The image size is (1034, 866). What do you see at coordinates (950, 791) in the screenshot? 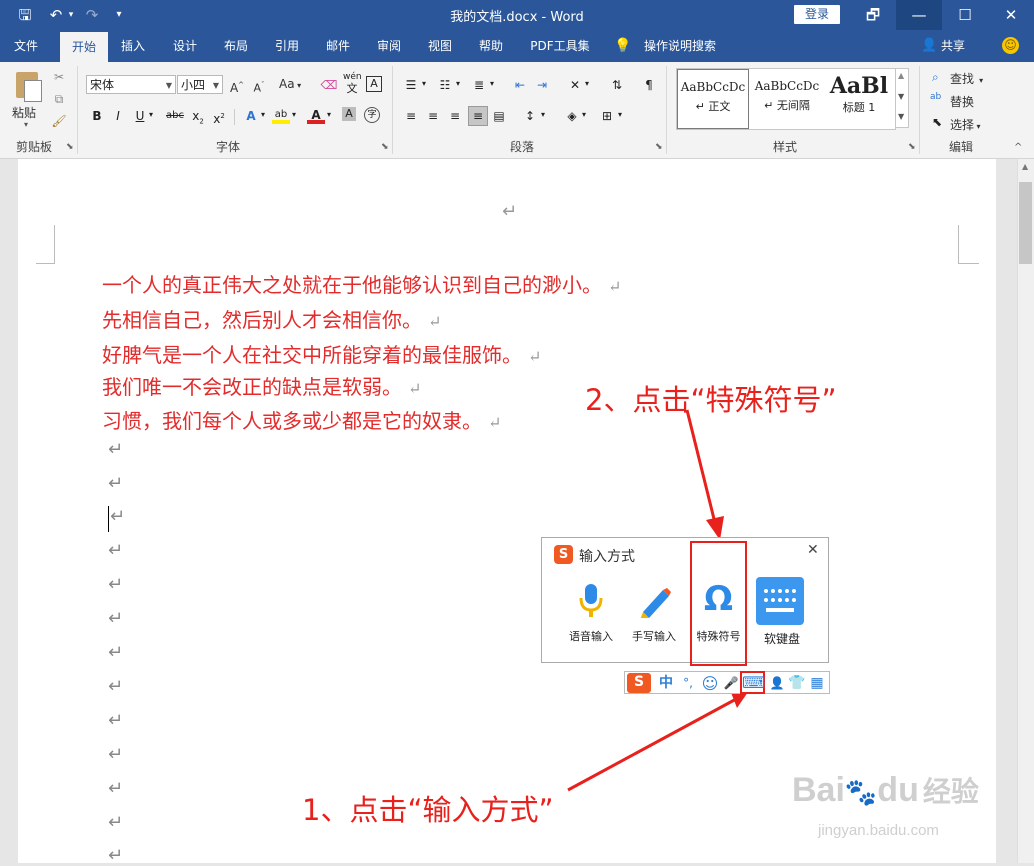
I see `watermark-text: 经验` at bounding box center [950, 791].